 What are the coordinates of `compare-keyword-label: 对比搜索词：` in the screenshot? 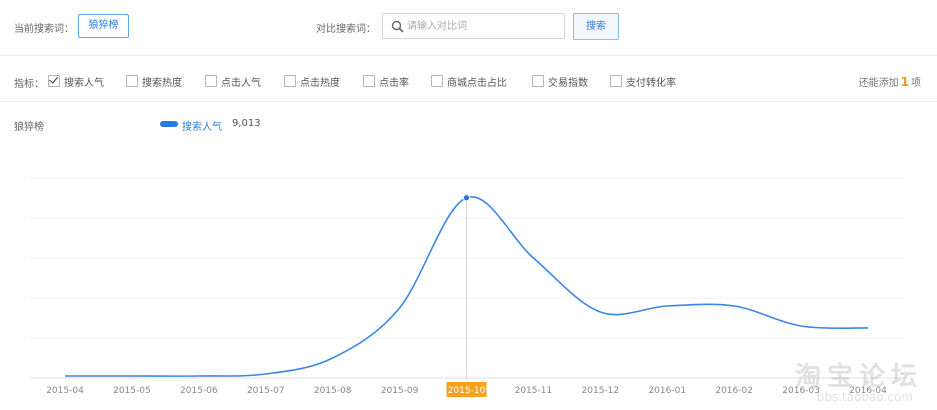 It's located at (346, 29).